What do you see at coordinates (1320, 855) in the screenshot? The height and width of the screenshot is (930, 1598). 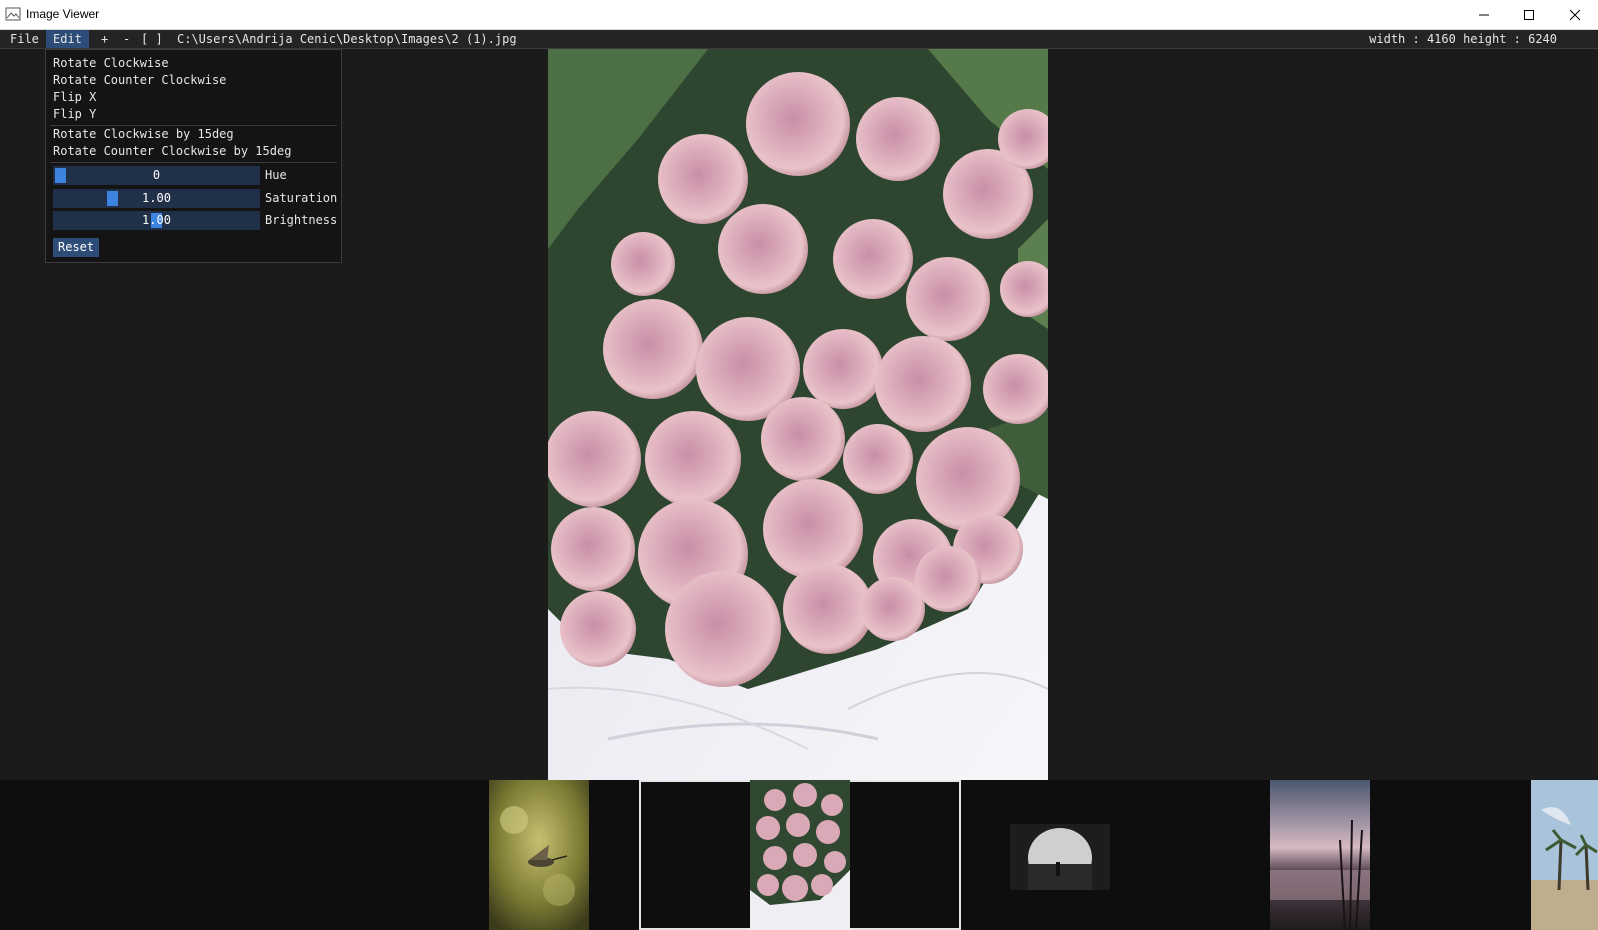 I see `thumbnail-sunset-lake-image` at bounding box center [1320, 855].